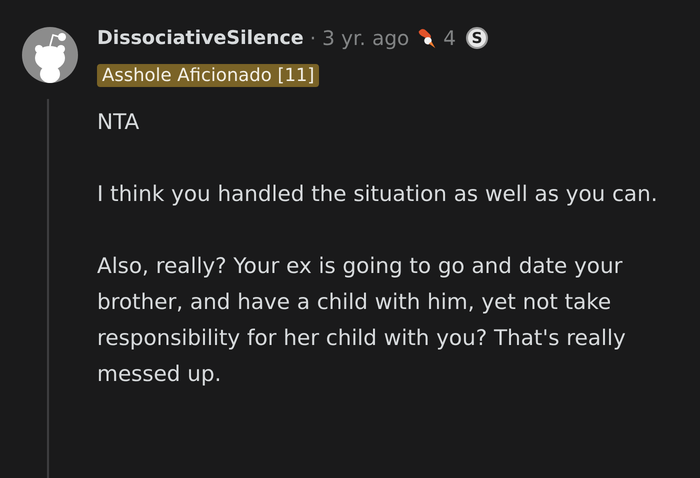 The image size is (700, 478). What do you see at coordinates (477, 38) in the screenshot?
I see `award-badge: S` at bounding box center [477, 38].